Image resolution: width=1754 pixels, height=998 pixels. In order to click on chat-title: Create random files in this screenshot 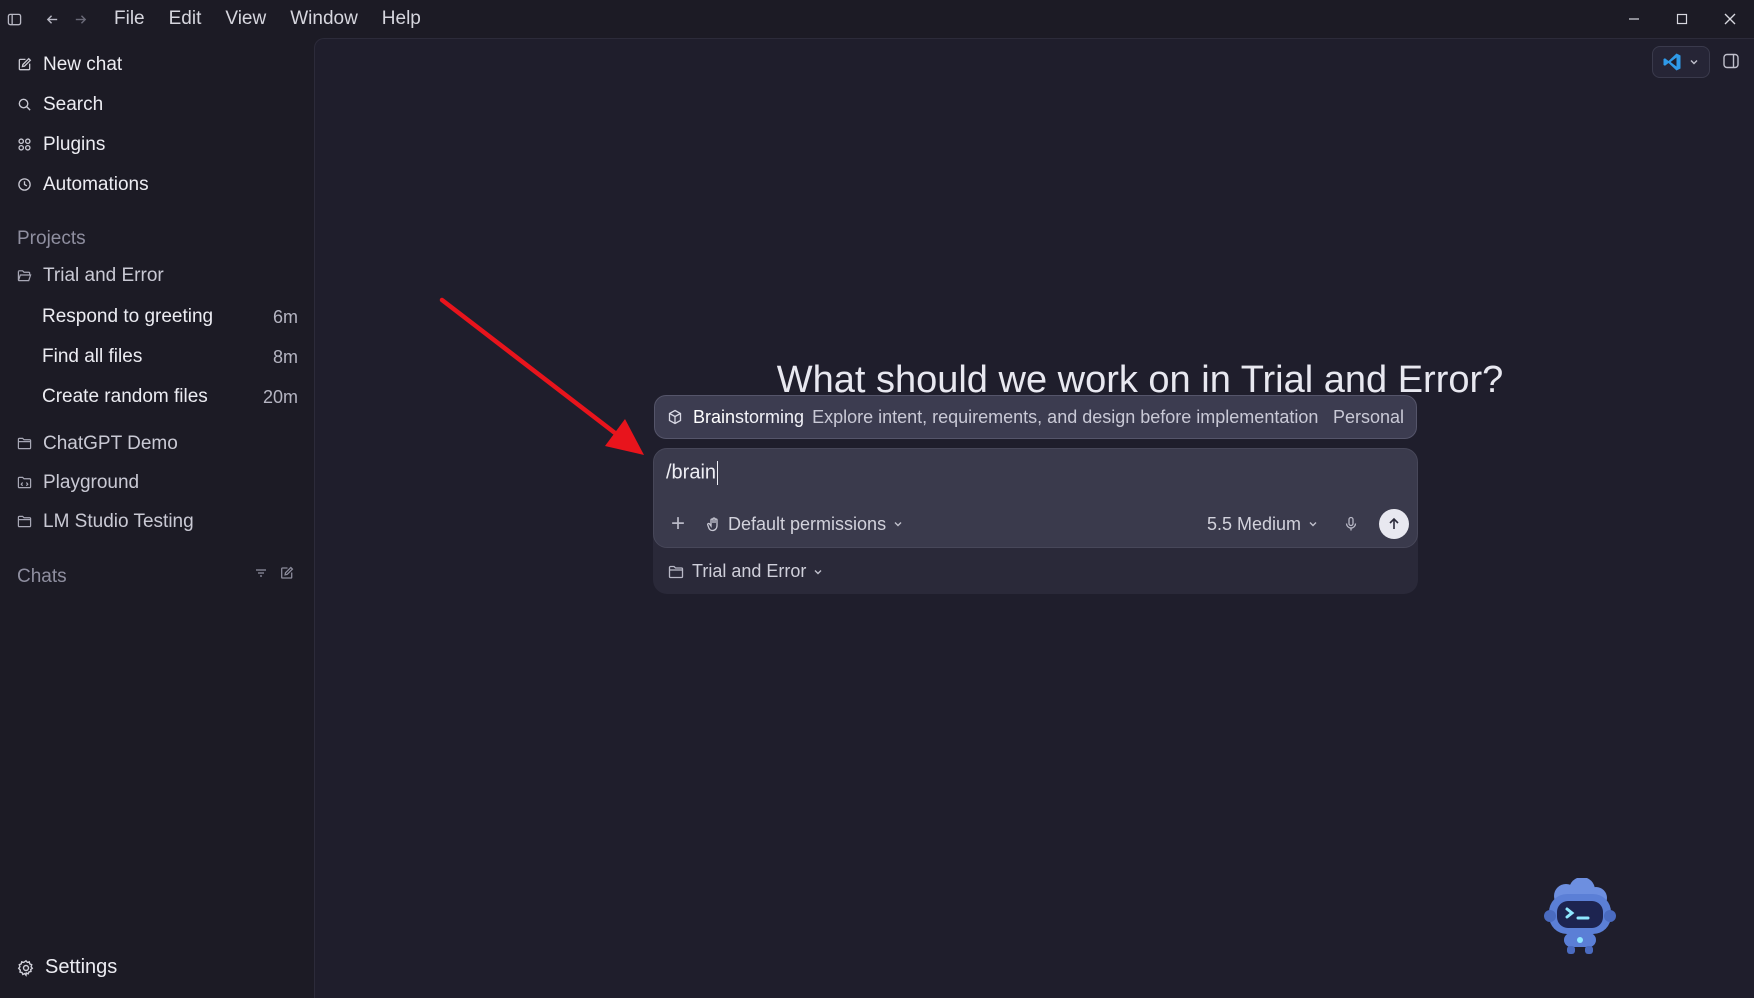, I will do `click(125, 396)`.